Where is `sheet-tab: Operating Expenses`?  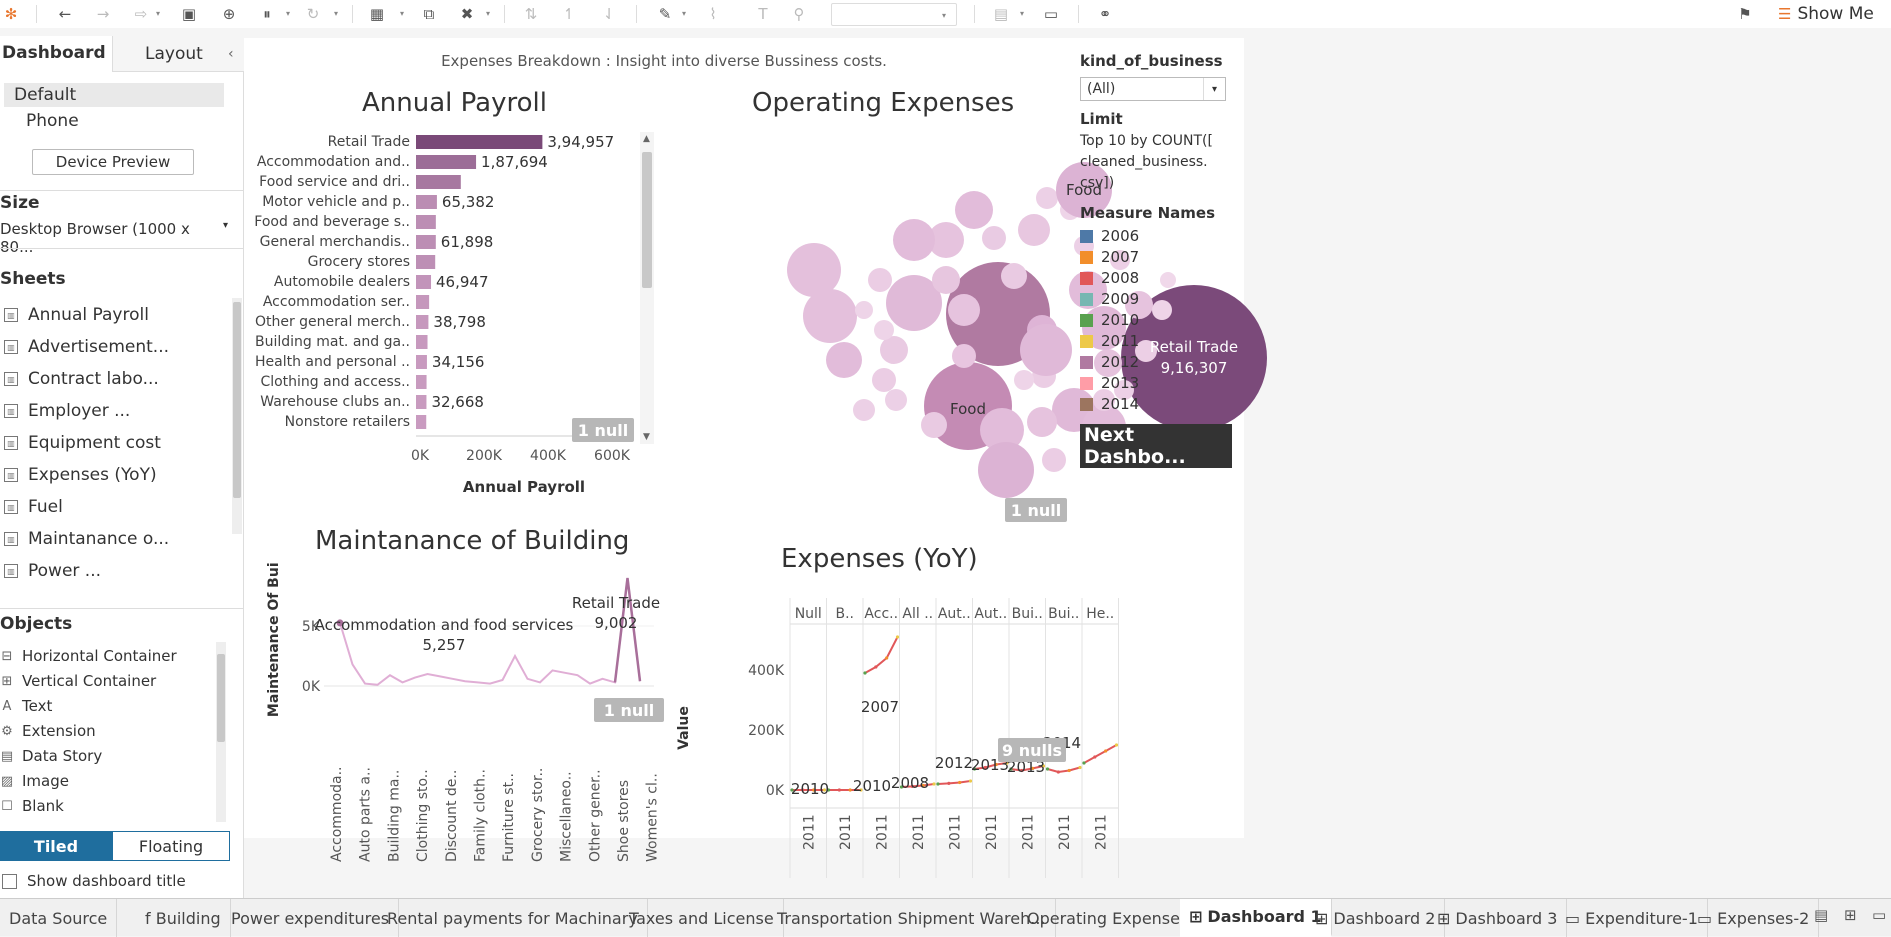
sheet-tab: Operating Expenses is located at coordinates (1108, 918).